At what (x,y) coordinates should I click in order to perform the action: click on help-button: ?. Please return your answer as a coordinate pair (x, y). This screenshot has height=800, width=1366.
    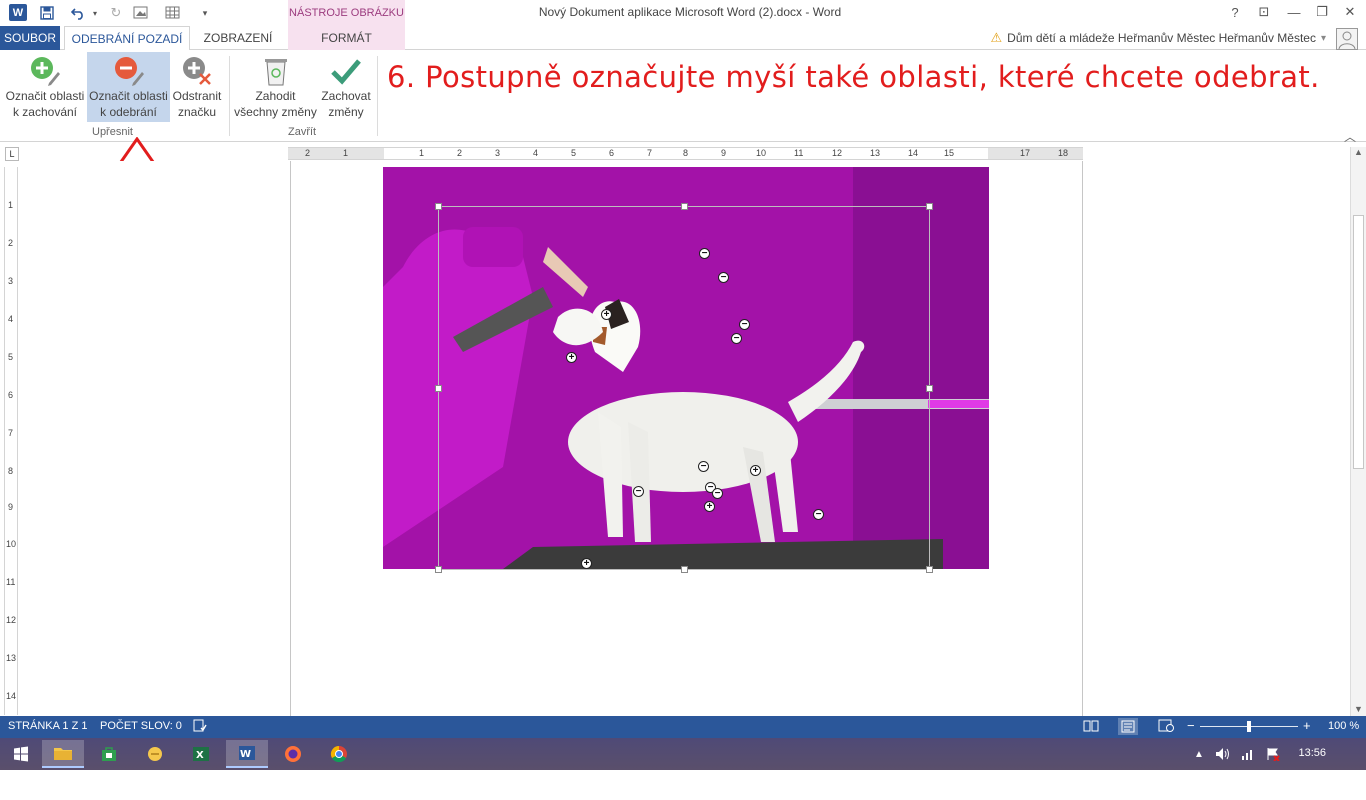
    Looking at the image, I should click on (1235, 12).